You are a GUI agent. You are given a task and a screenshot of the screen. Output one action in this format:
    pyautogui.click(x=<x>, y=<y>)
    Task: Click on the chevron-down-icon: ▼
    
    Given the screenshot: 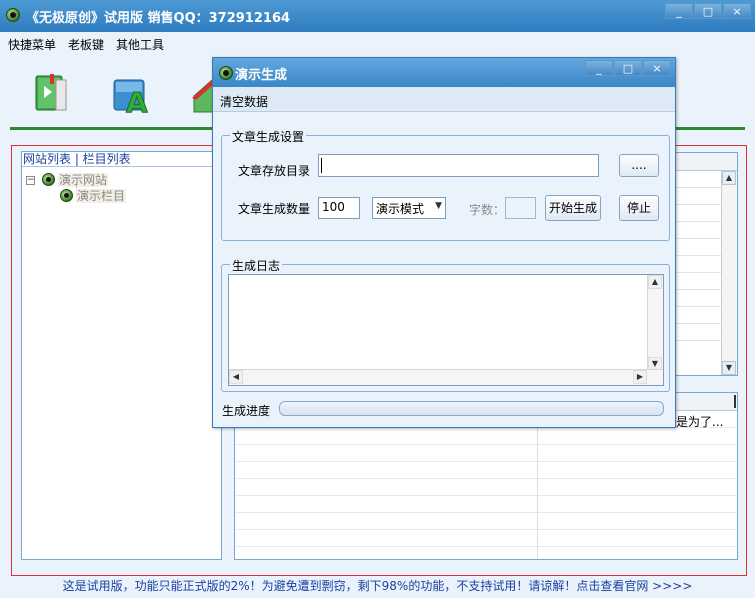 What is the action you would take?
    pyautogui.click(x=438, y=206)
    